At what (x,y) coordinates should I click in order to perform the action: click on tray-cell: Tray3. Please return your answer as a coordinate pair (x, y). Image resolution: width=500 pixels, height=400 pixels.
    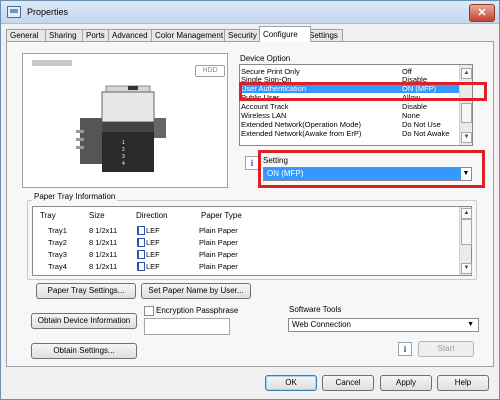
    Looking at the image, I should click on (57, 254).